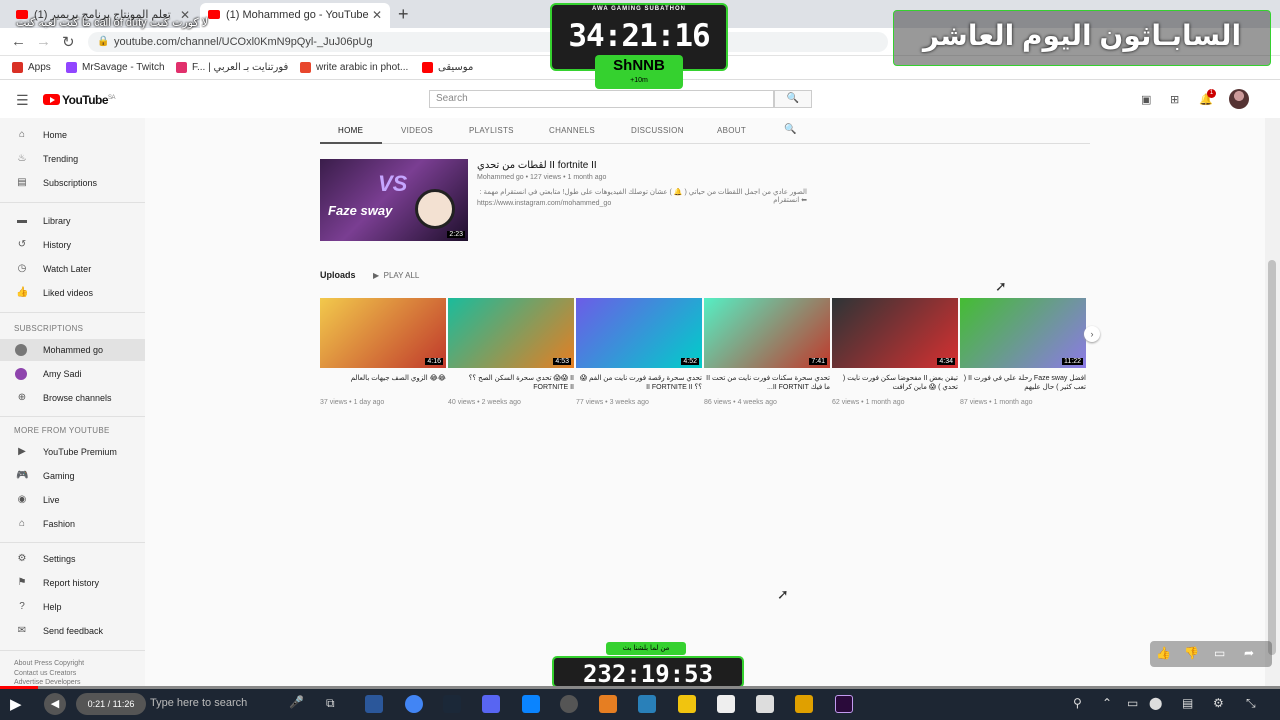  What do you see at coordinates (383, 333) in the screenshot?
I see `video-thumbnail: 4:16` at bounding box center [383, 333].